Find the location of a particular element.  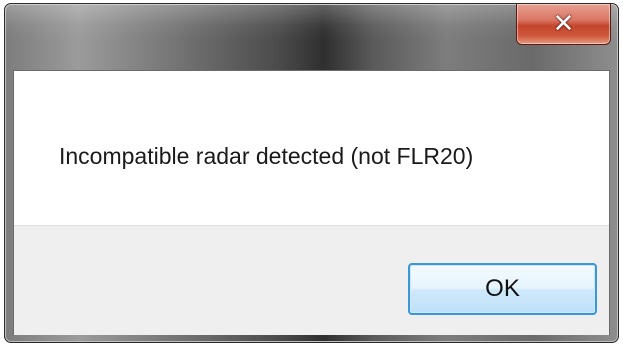

ok-button: OK is located at coordinates (502, 289).